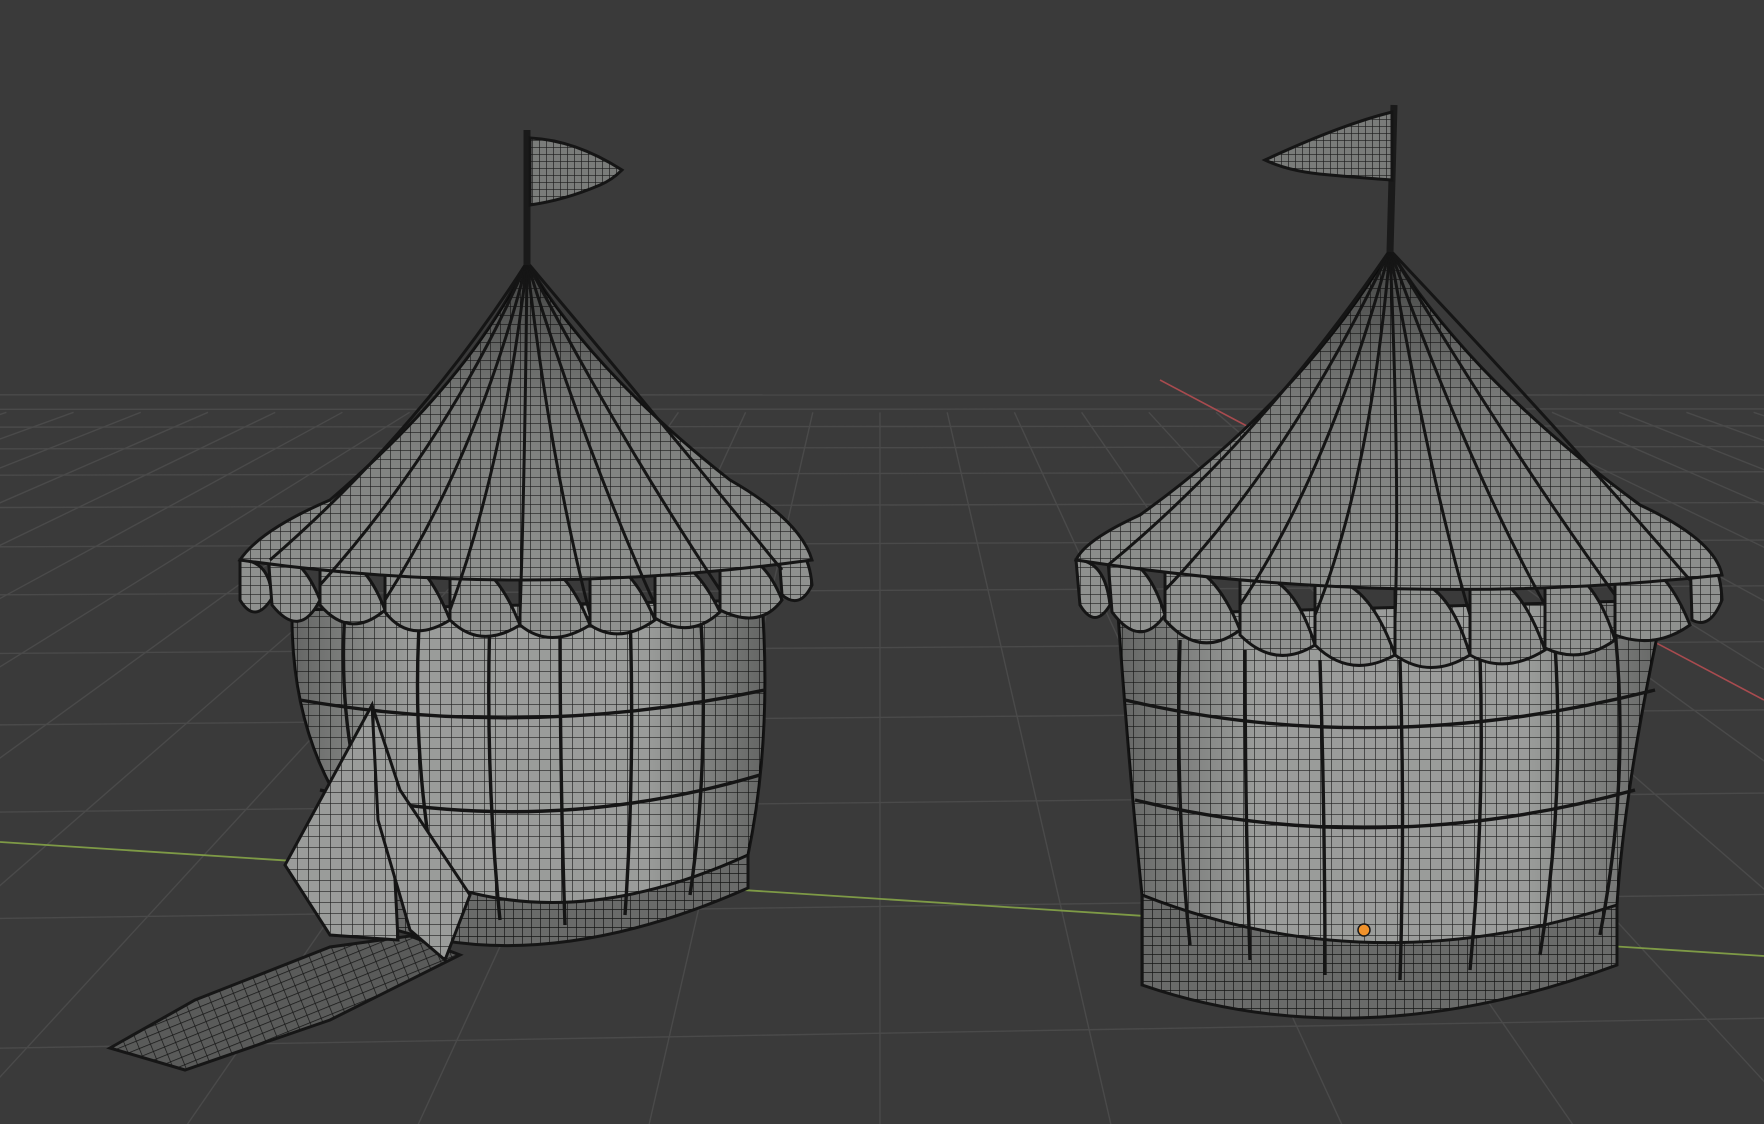 The image size is (1764, 1124). What do you see at coordinates (1364, 930) in the screenshot?
I see `object-origin-dot-icon` at bounding box center [1364, 930].